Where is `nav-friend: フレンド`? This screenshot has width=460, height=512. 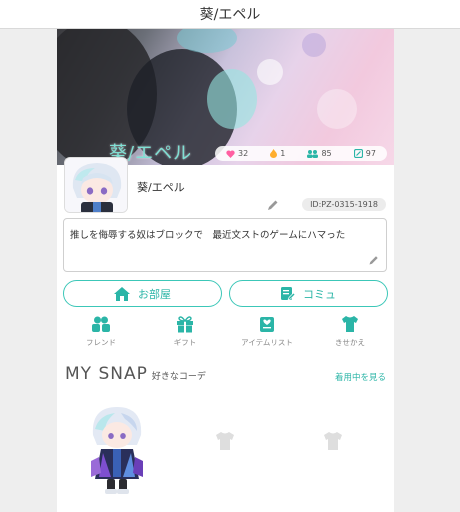 nav-friend: フレンド is located at coordinates (101, 331).